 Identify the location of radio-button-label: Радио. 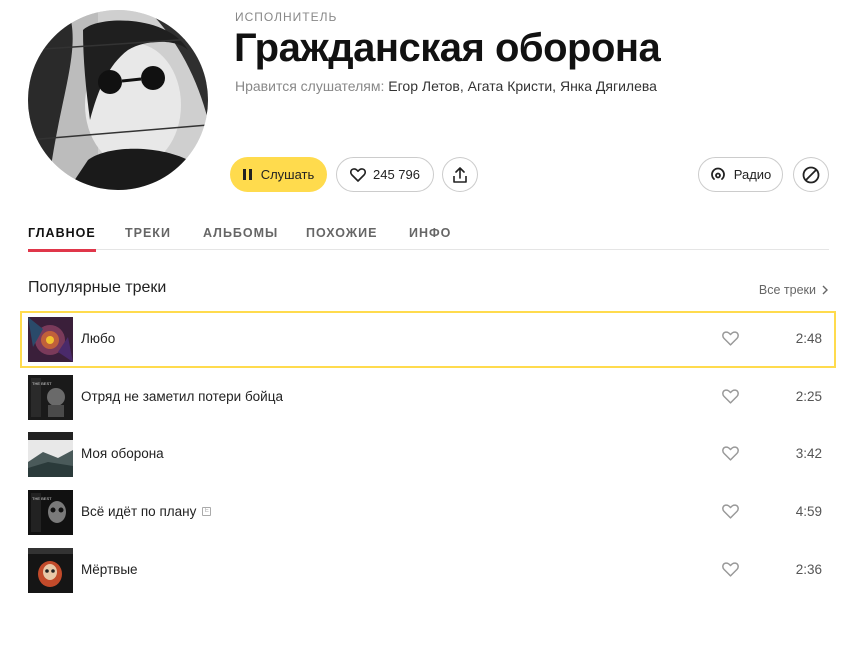
(752, 174).